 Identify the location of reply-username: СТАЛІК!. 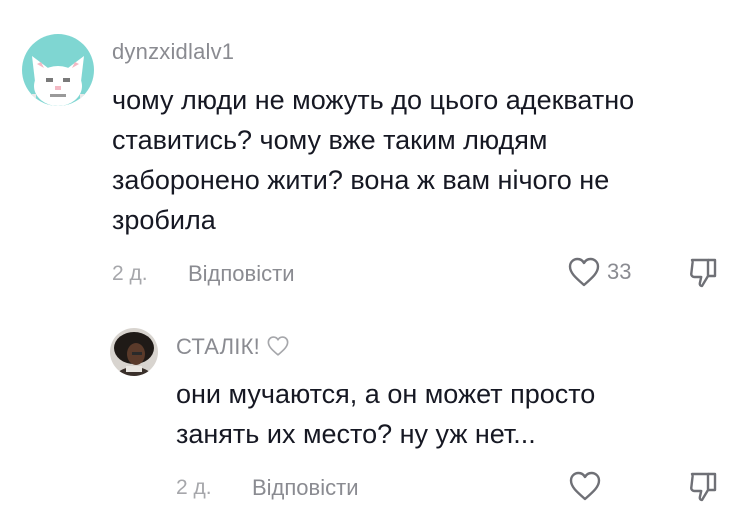
(233, 348).